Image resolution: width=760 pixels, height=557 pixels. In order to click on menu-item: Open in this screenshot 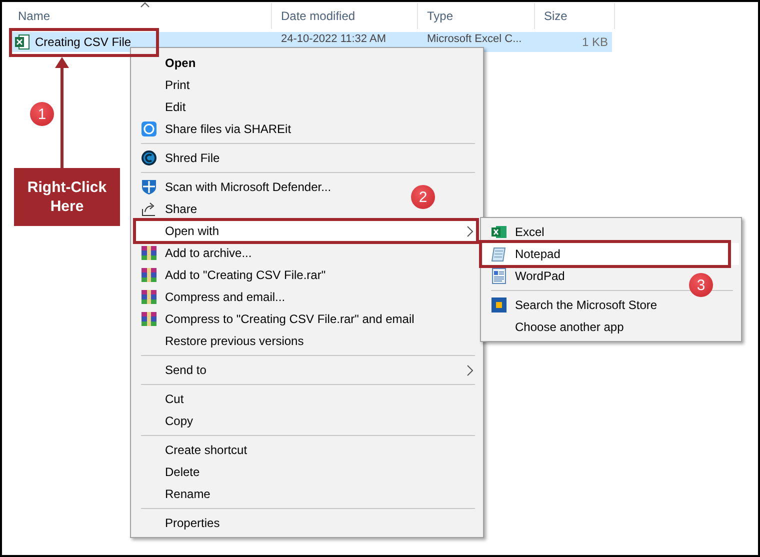, I will do `click(180, 63)`.